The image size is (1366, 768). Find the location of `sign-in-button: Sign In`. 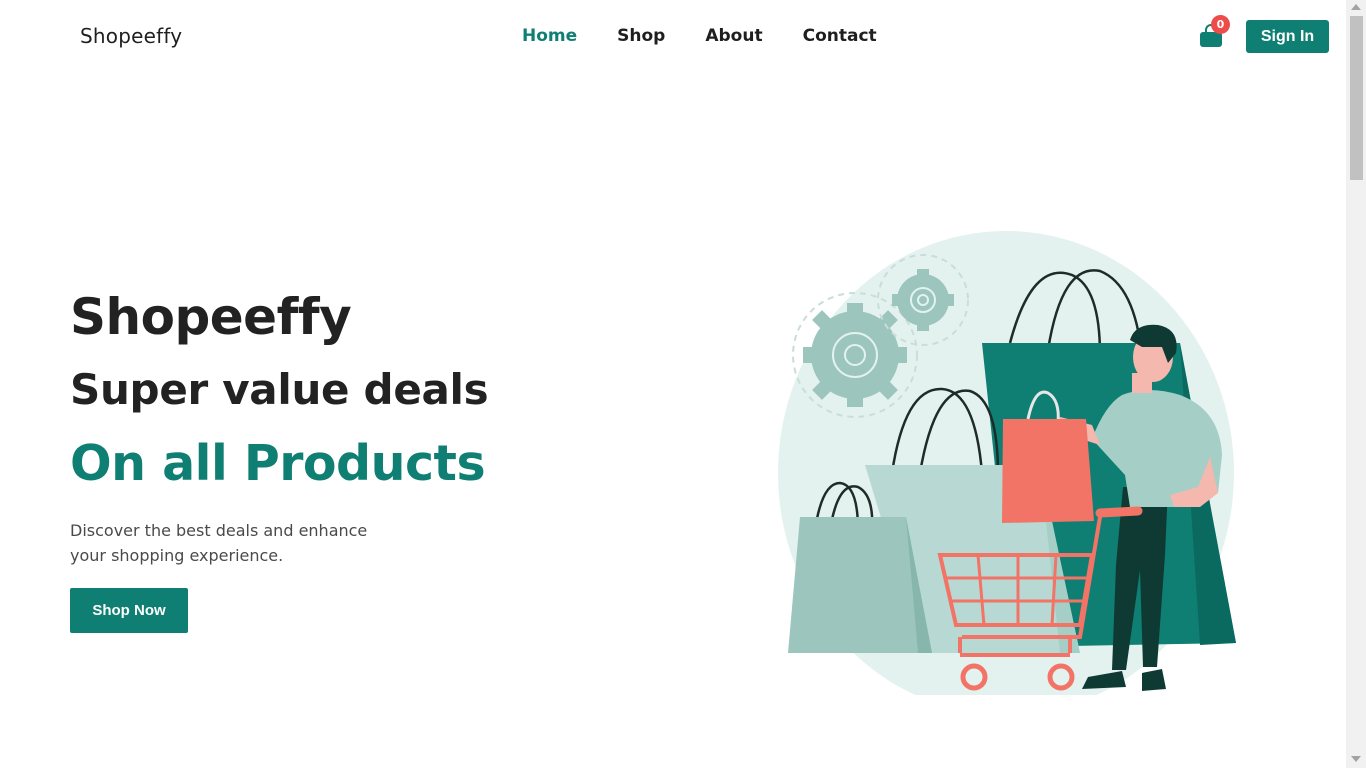

sign-in-button: Sign In is located at coordinates (1287, 36).